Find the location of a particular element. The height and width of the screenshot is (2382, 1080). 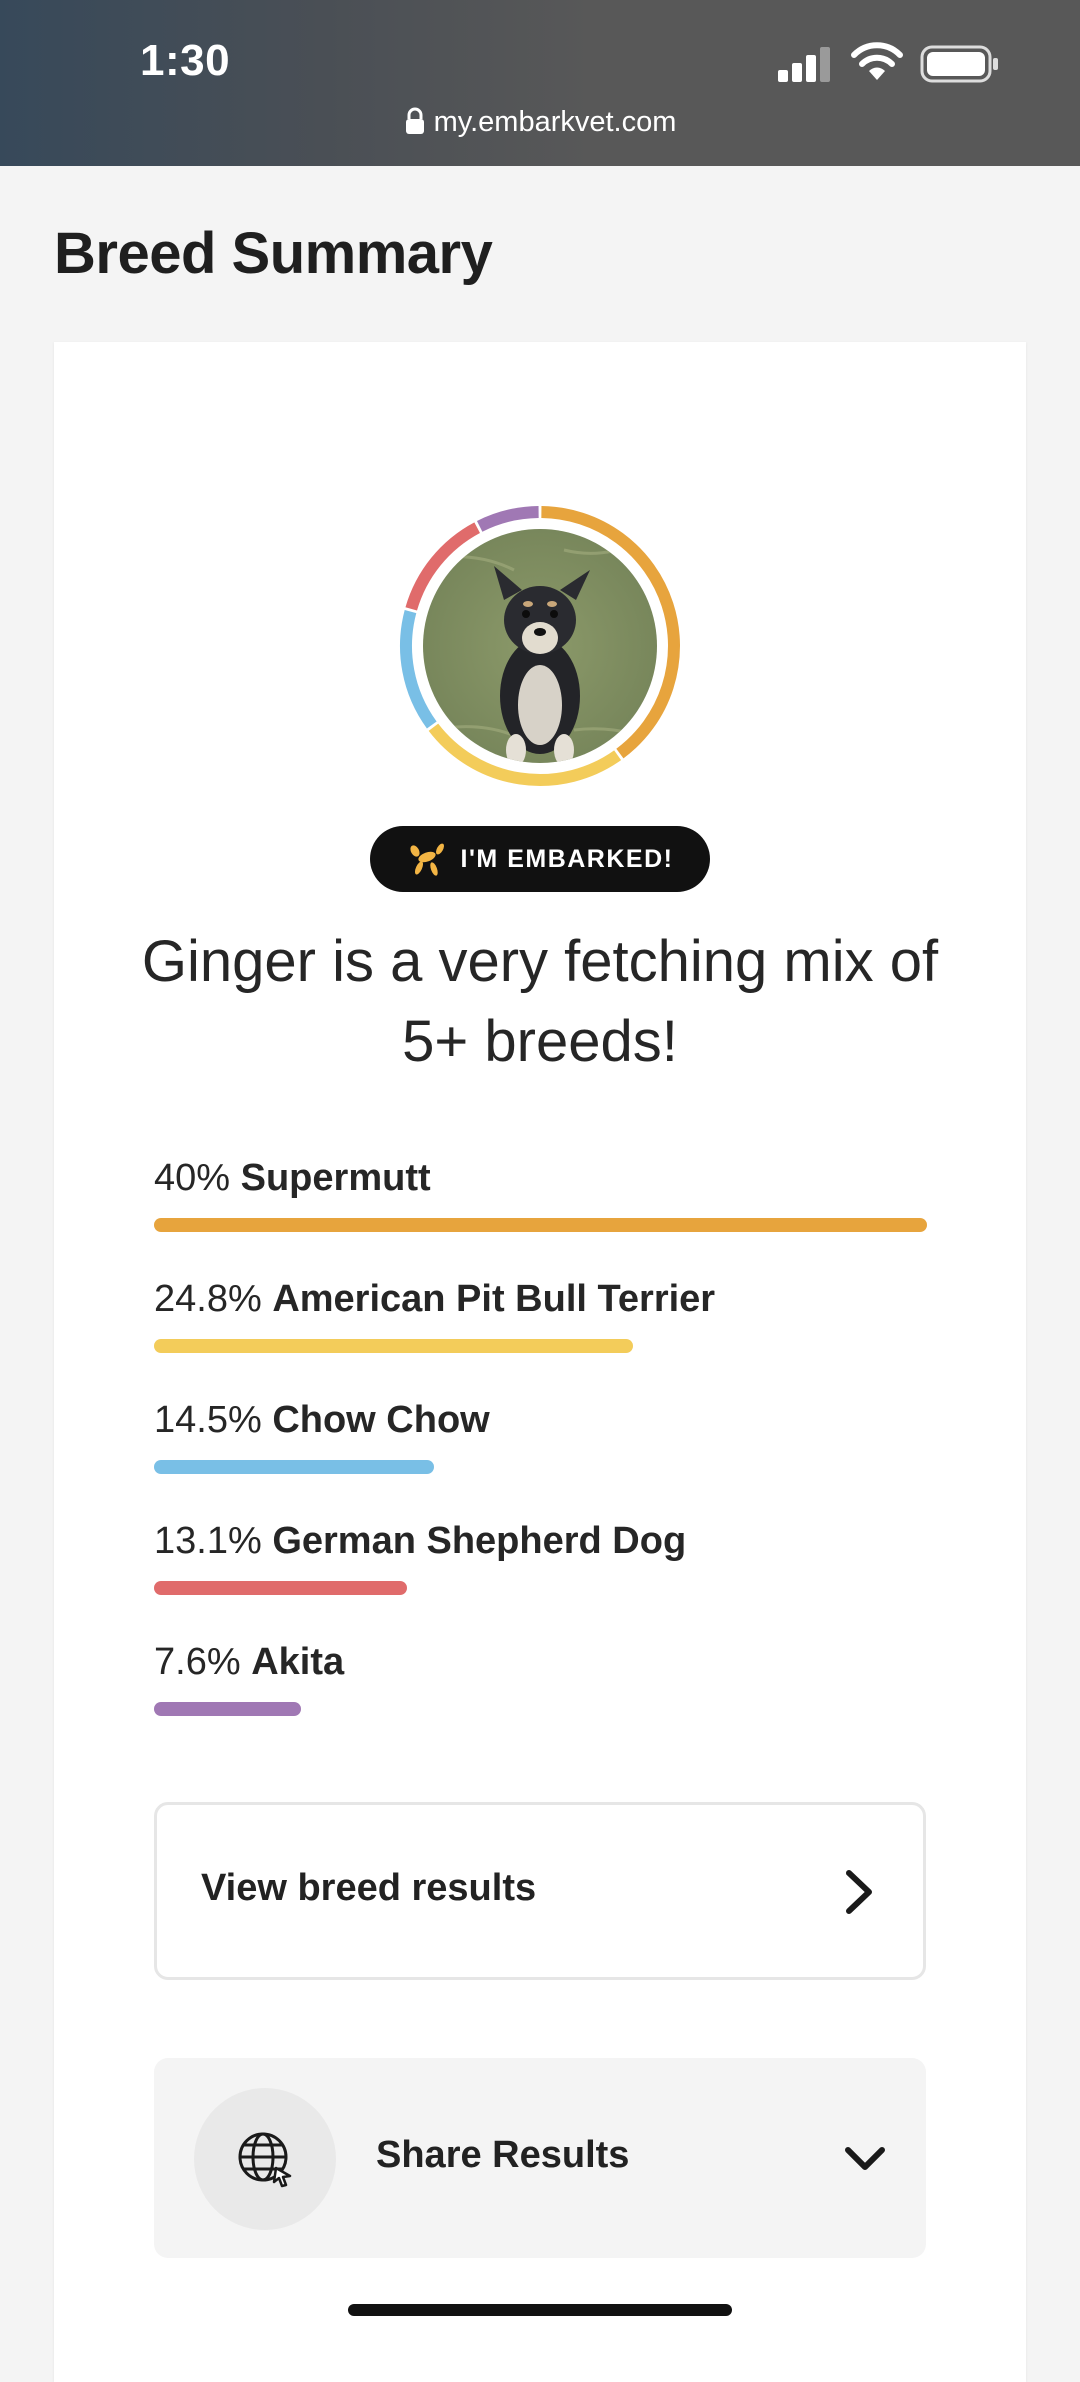

breed-percentage: 40% is located at coordinates (192, 1178).